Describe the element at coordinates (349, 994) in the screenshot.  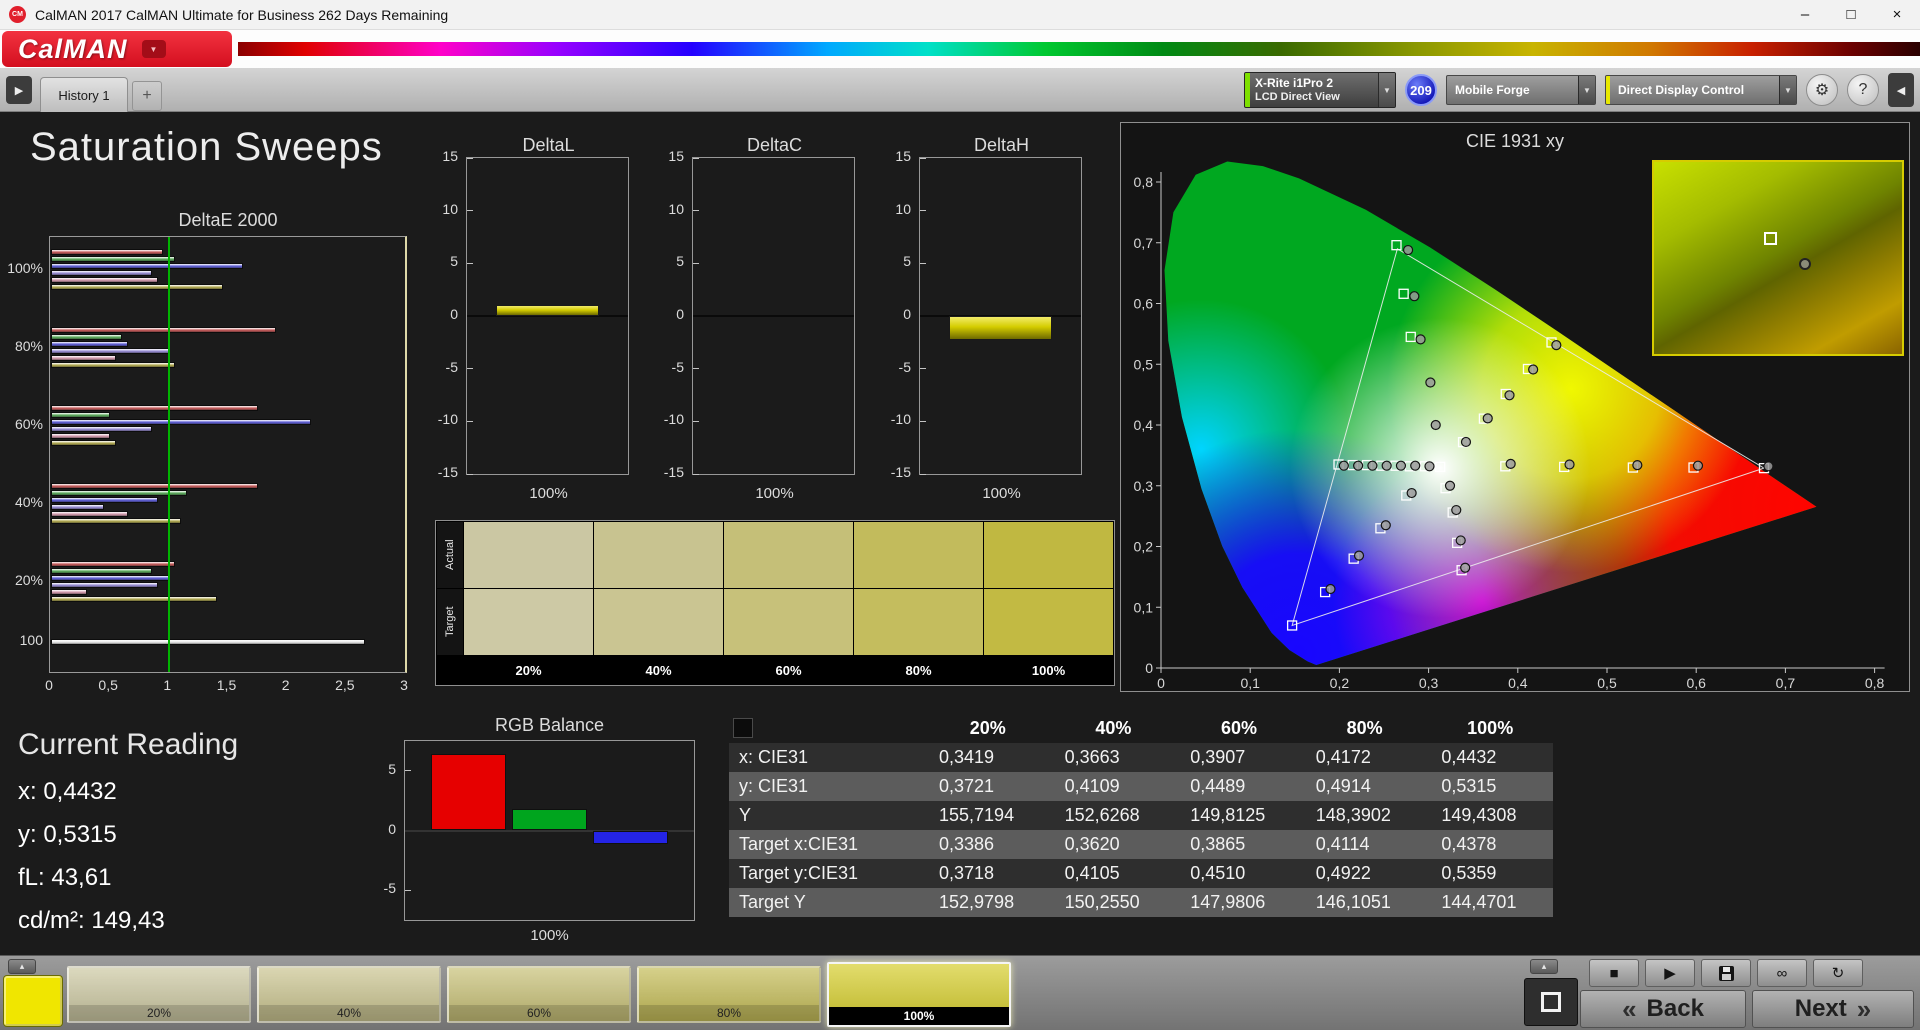
I see `patch-button-40%: 40%` at that location.